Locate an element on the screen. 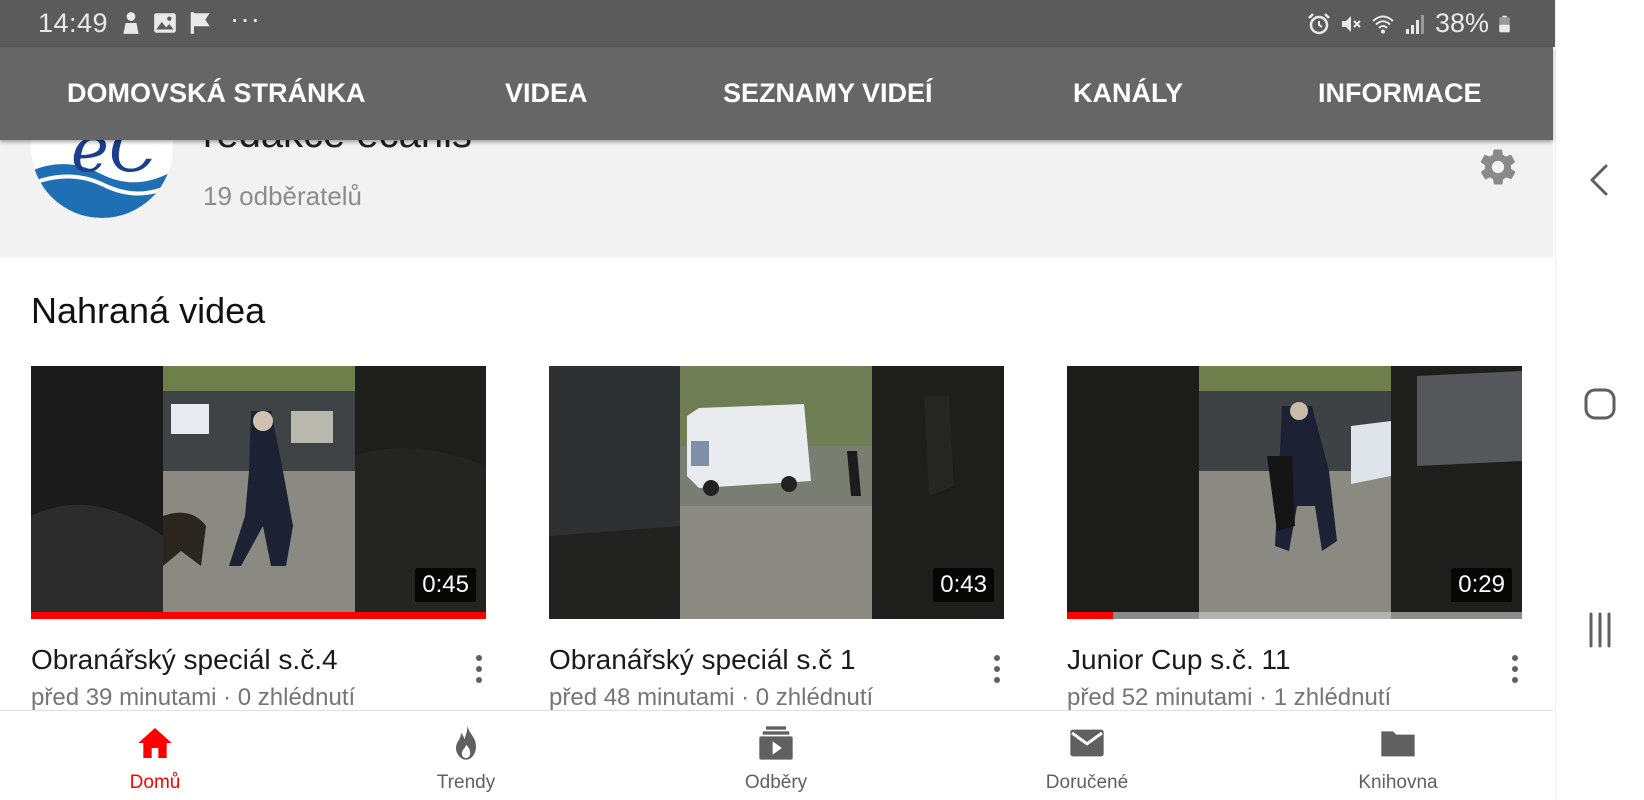  tab-about: INFORMACE is located at coordinates (1400, 93).